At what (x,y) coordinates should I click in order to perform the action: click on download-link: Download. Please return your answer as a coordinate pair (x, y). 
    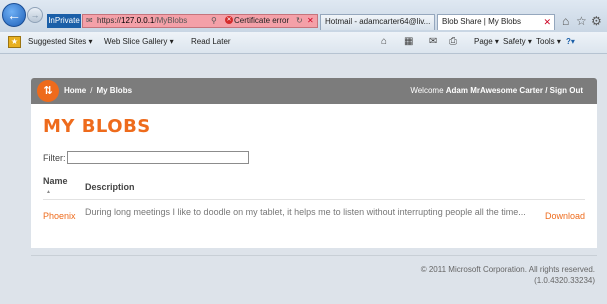
    Looking at the image, I should click on (565, 216).